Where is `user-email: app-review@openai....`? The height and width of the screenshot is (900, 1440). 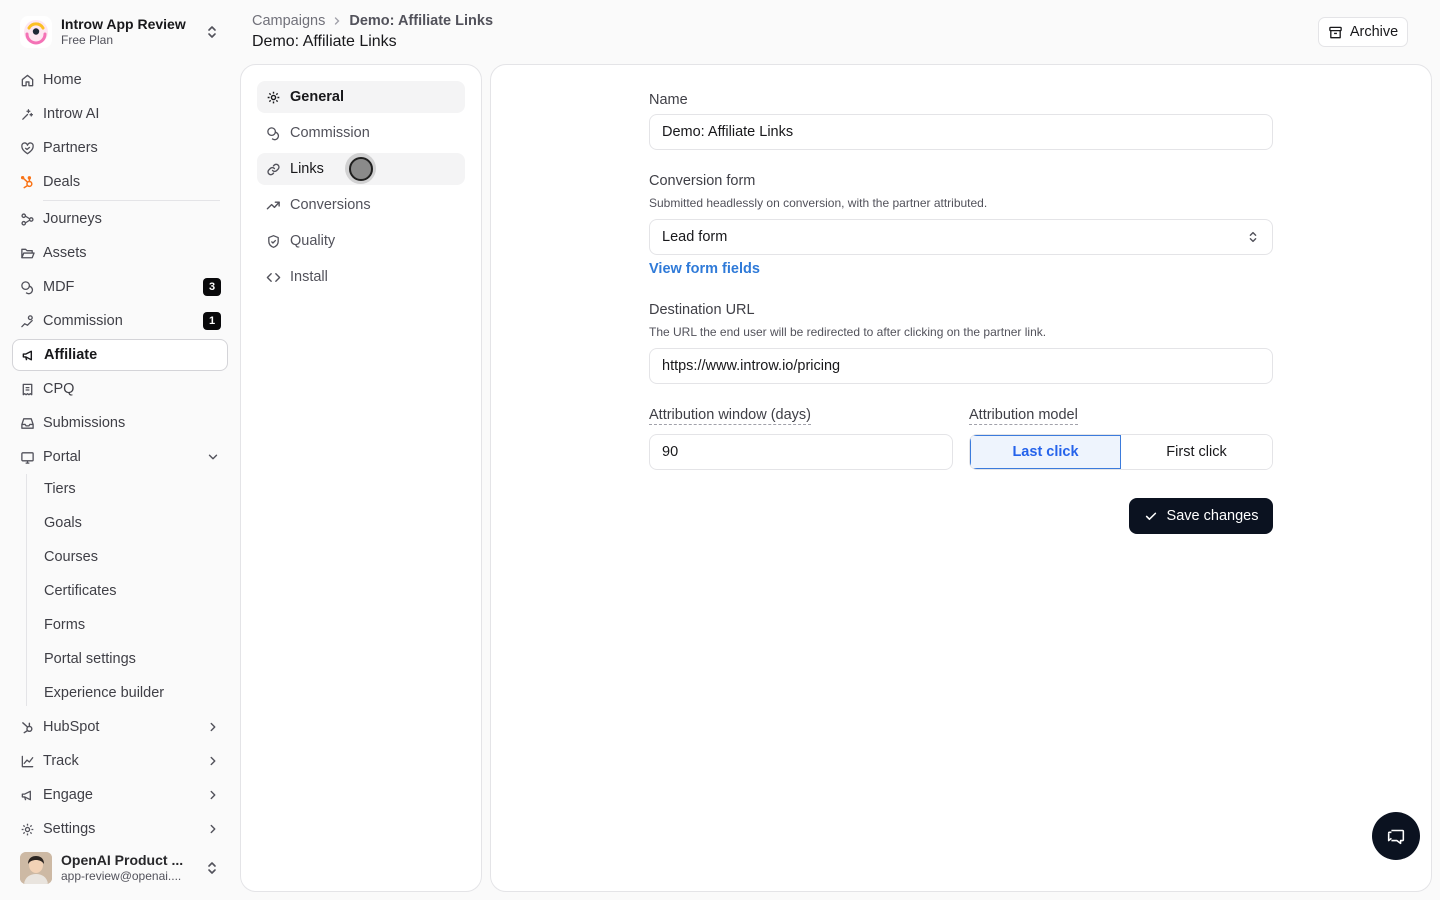 user-email: app-review@openai.... is located at coordinates (121, 876).